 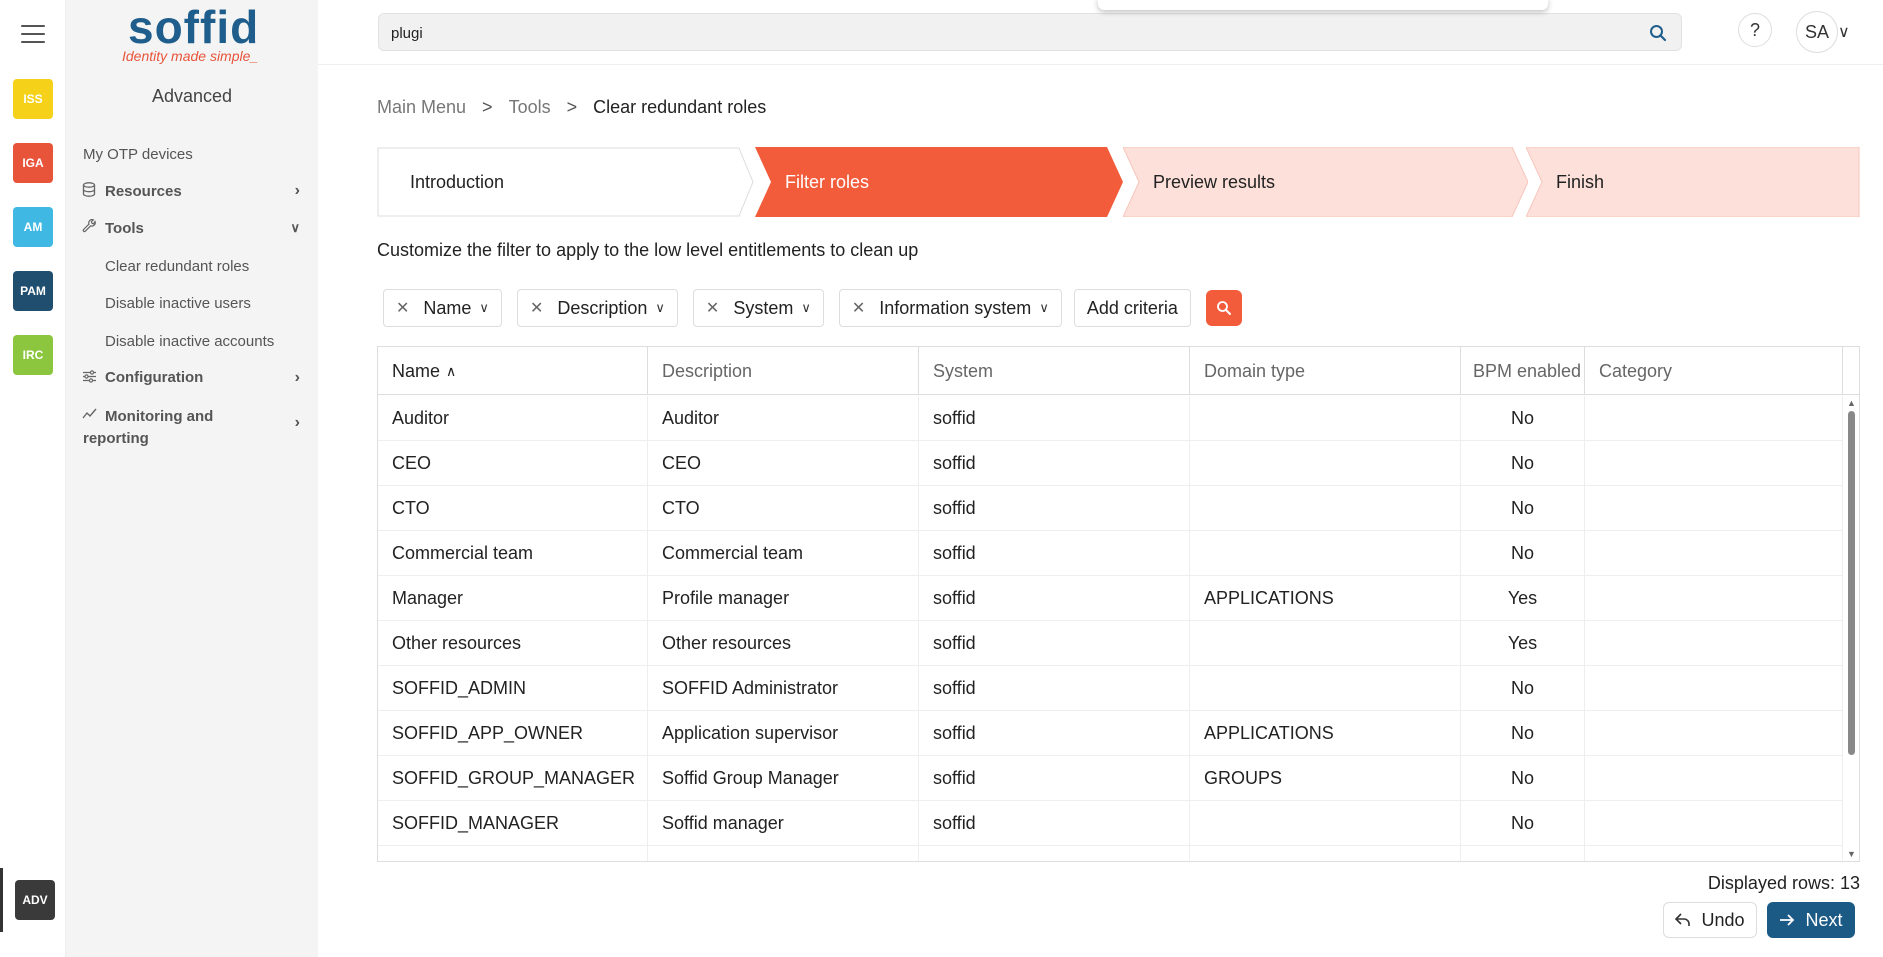 I want to click on filter-chip-information-system: ✕ Information system ∨, so click(x=950, y=308).